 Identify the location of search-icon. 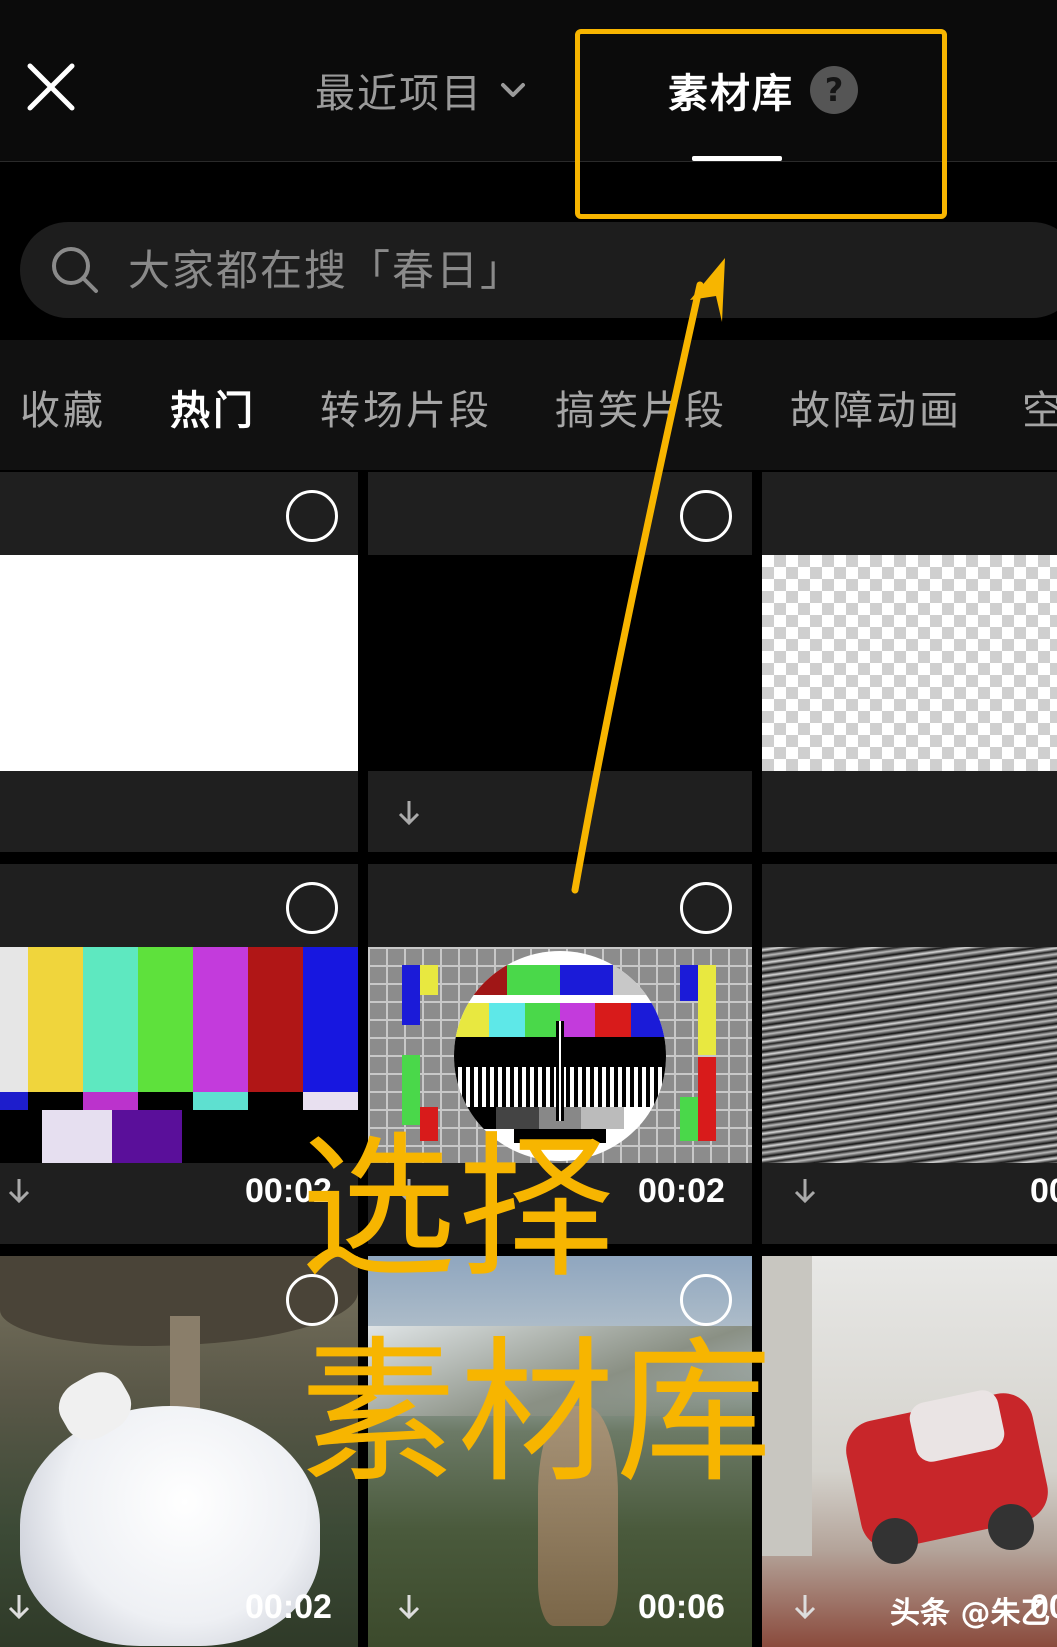
(75, 270).